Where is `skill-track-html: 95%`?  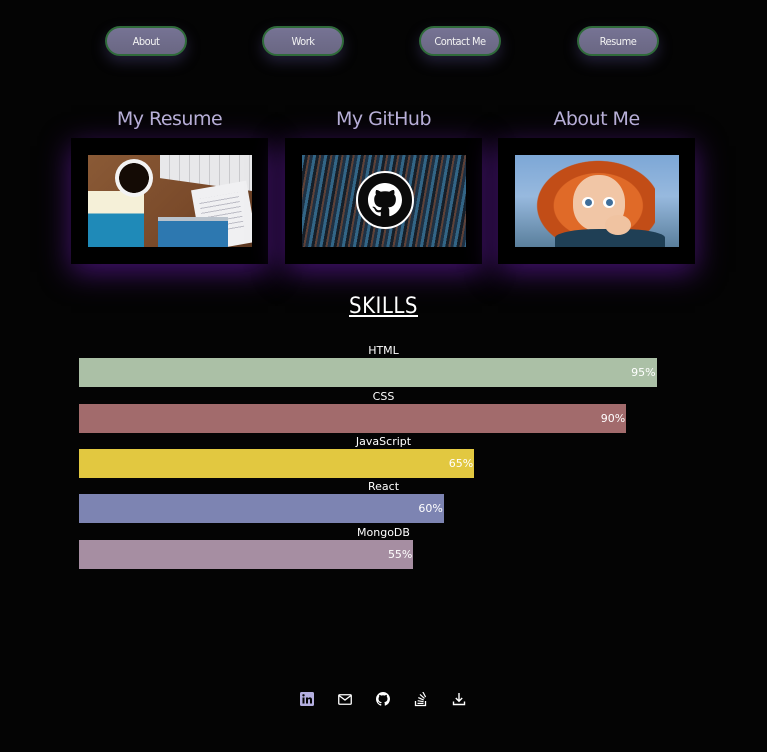
skill-track-html: 95% is located at coordinates (383, 372).